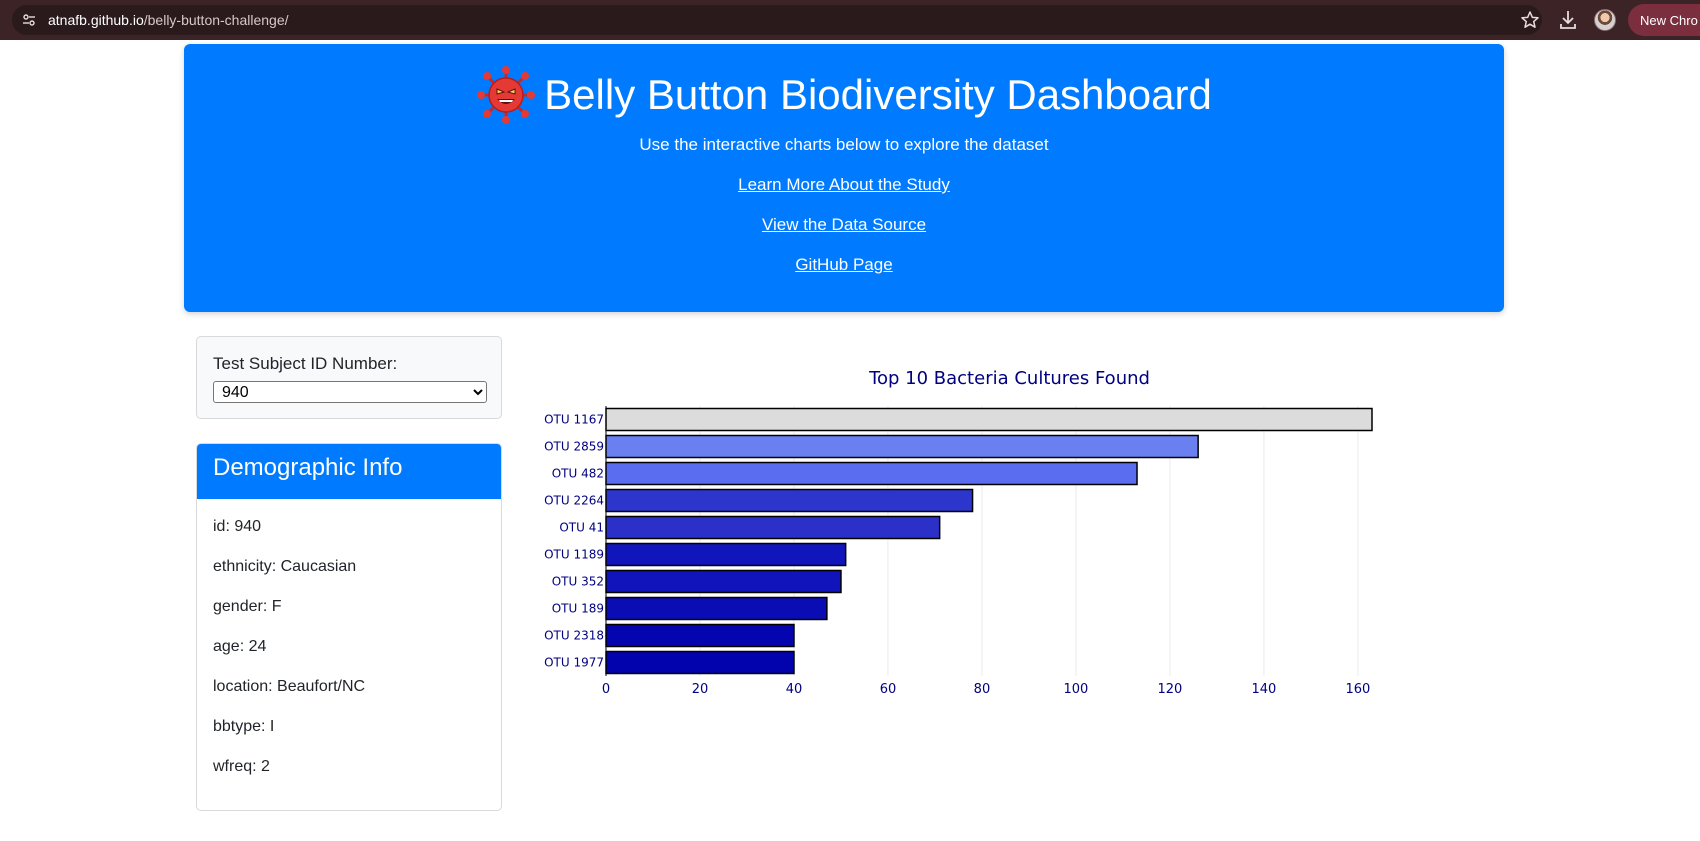  Describe the element at coordinates (1568, 20) in the screenshot. I see `download-icon` at that location.